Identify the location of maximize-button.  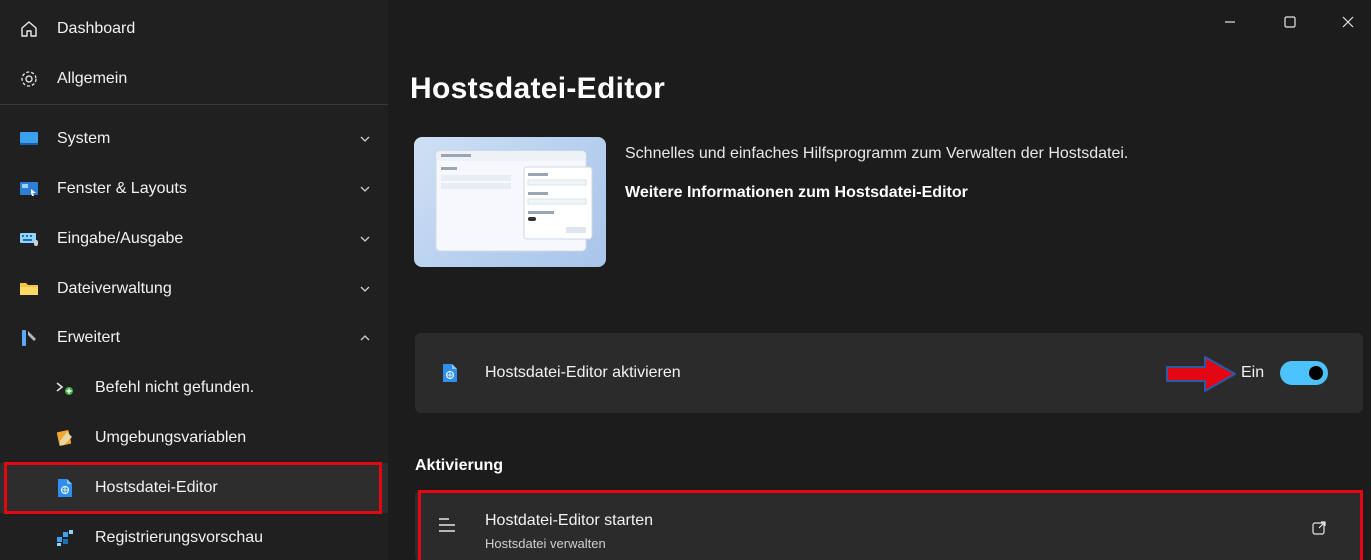
(1290, 22).